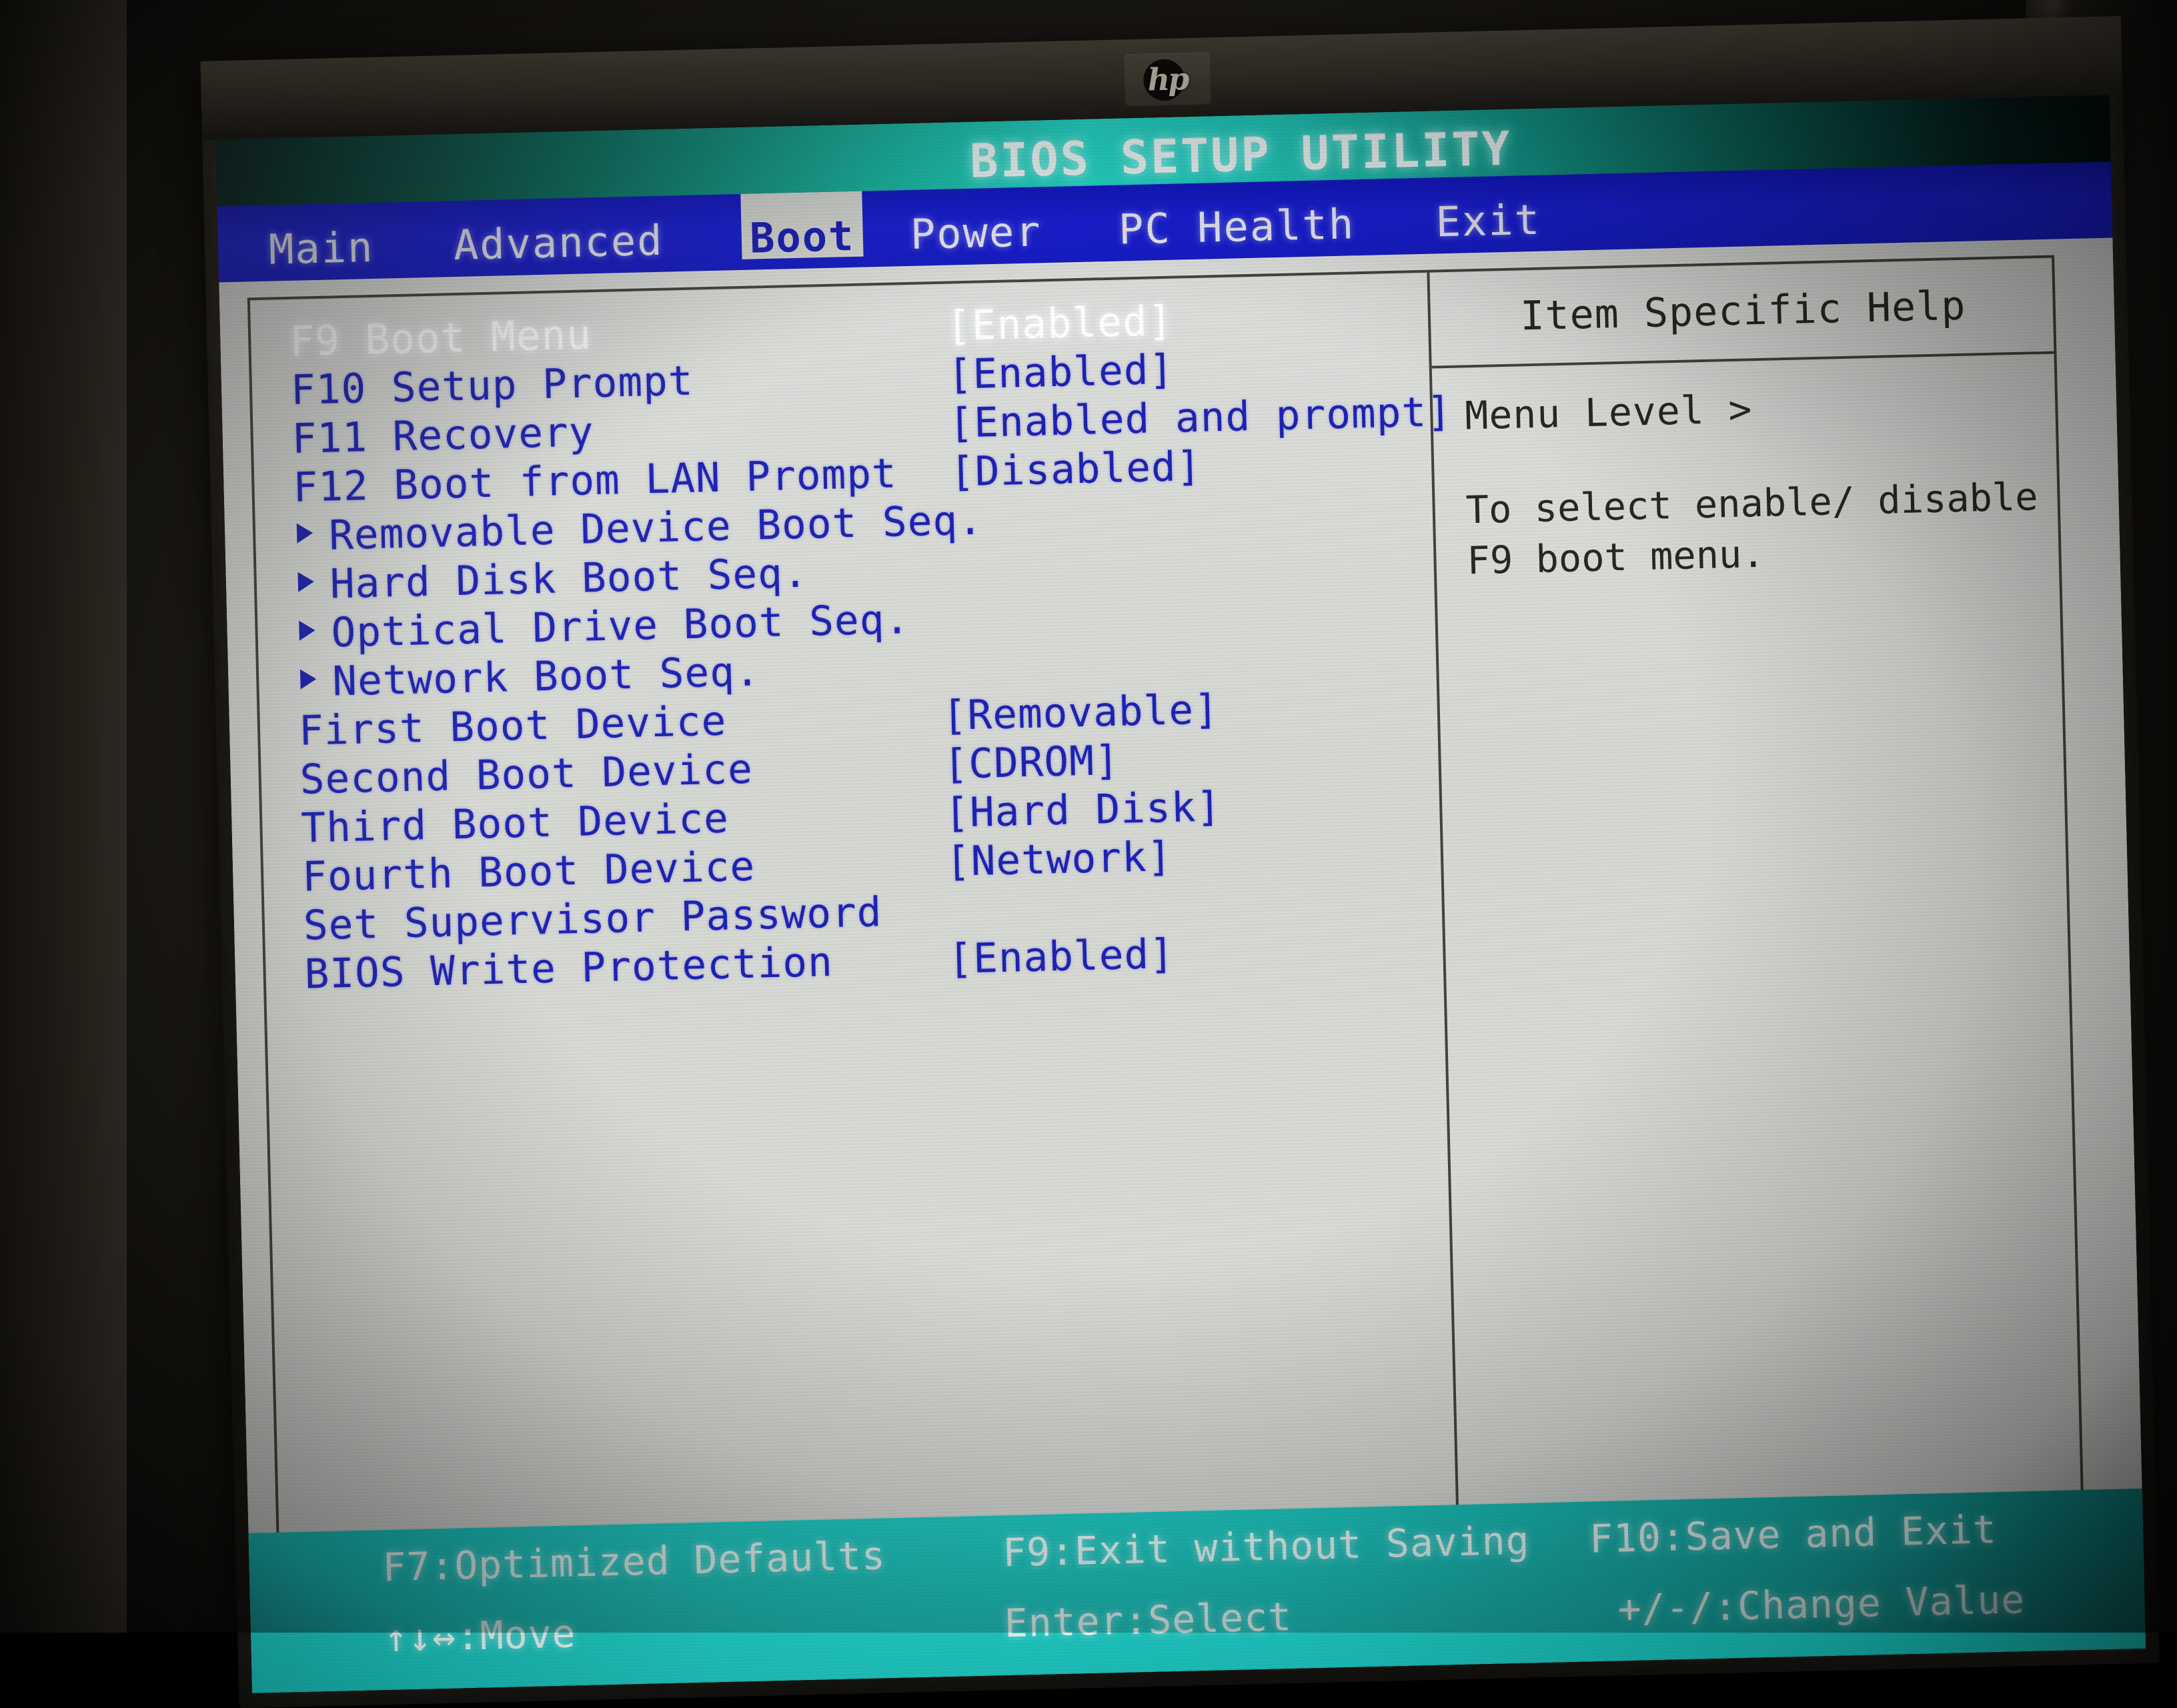  Describe the element at coordinates (1266, 1547) in the screenshot. I see `status-key-f9-exit-without-saving: F9:Exit without Saving` at that location.